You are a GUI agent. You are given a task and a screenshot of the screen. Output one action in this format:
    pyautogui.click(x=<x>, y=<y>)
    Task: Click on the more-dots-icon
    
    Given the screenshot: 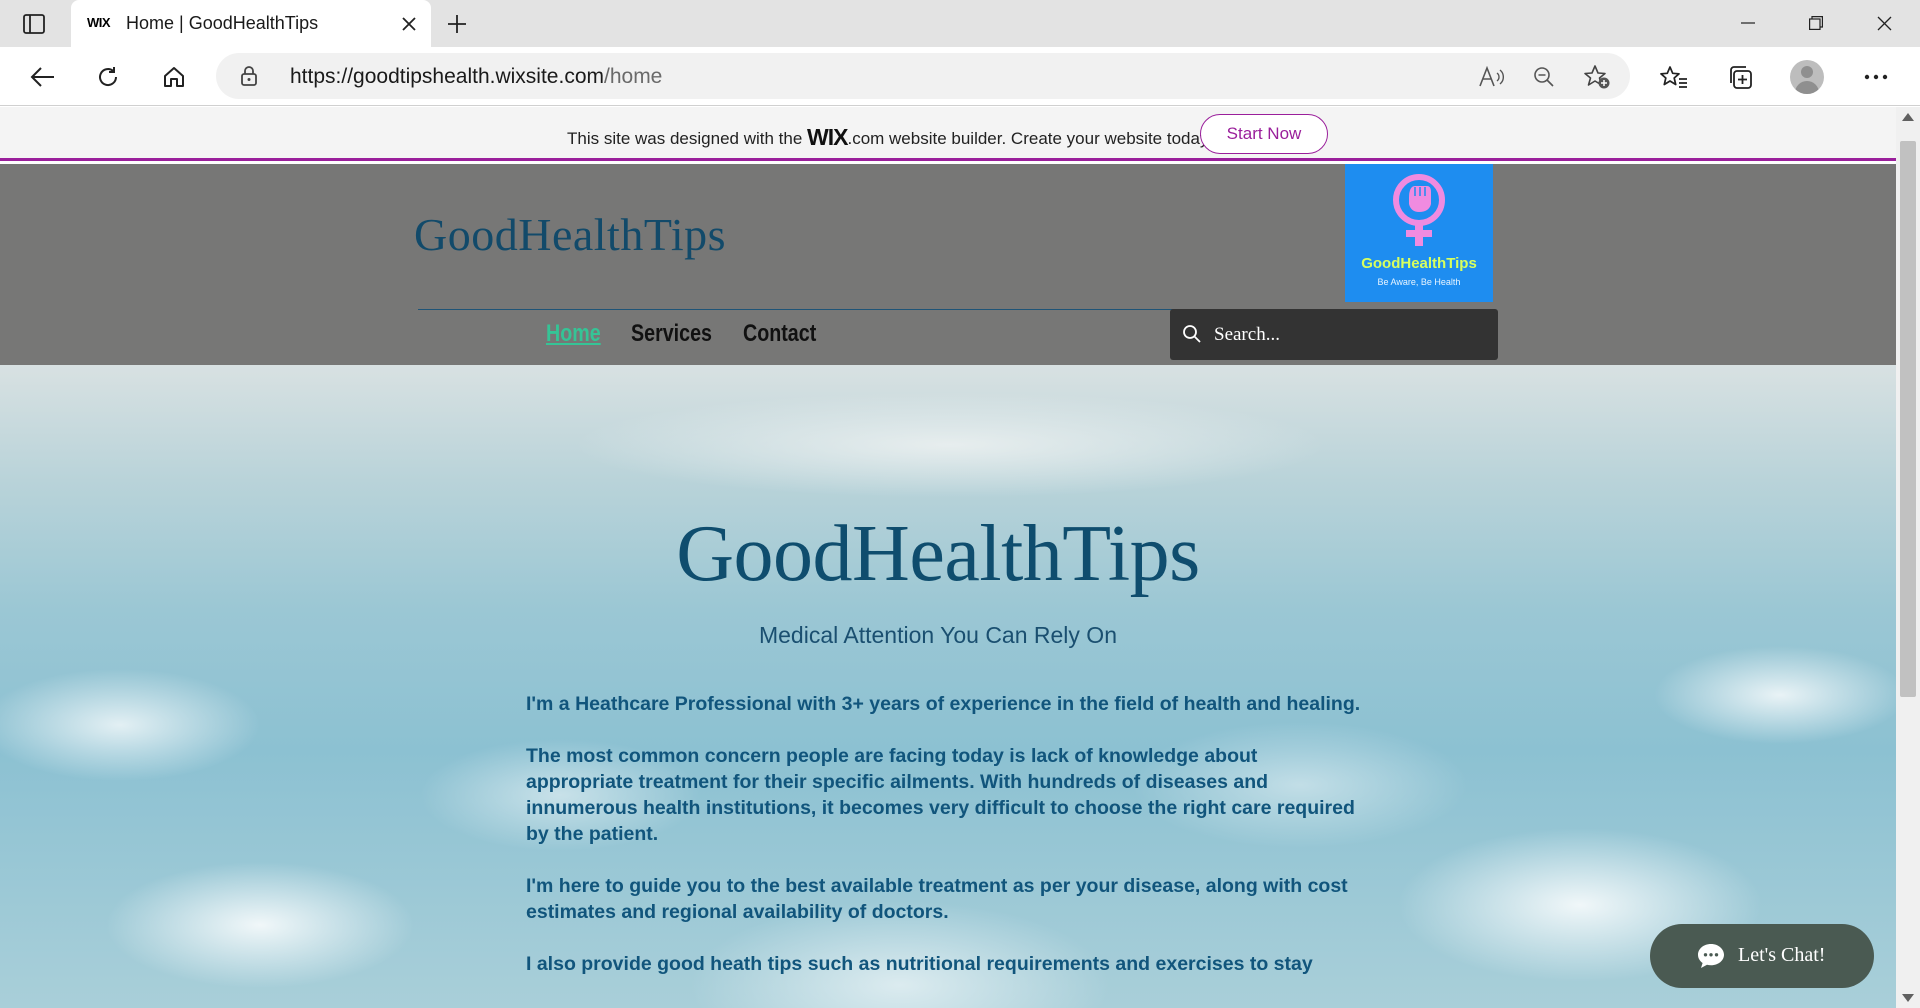 What is the action you would take?
    pyautogui.click(x=1876, y=77)
    